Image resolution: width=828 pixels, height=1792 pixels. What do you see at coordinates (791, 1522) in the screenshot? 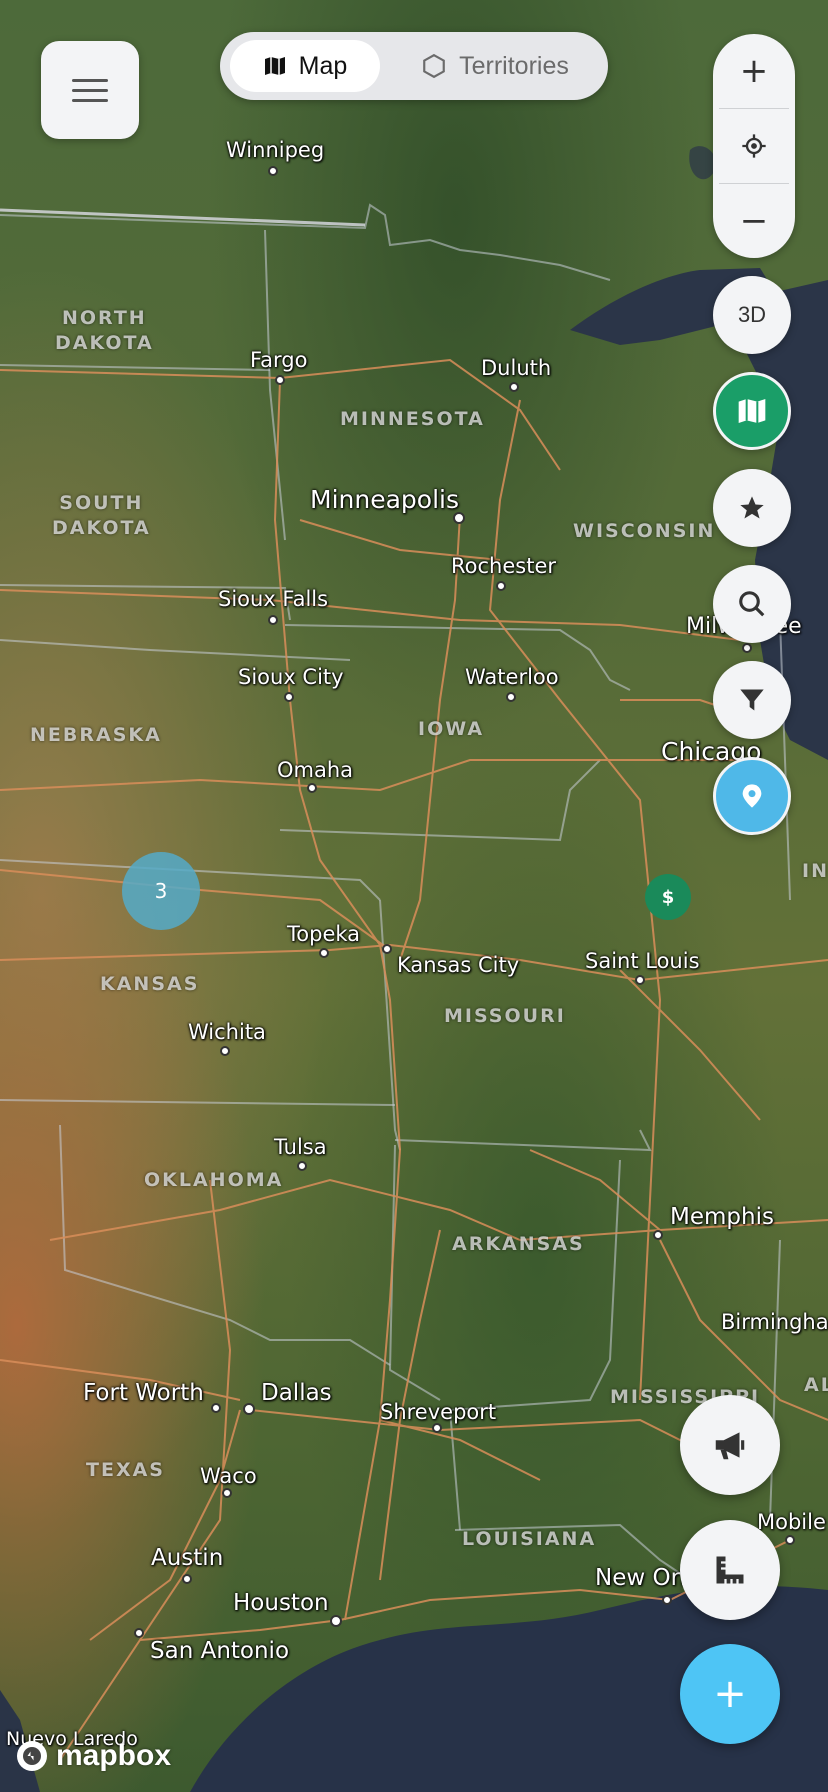
I see `city-label: Mobile` at bounding box center [791, 1522].